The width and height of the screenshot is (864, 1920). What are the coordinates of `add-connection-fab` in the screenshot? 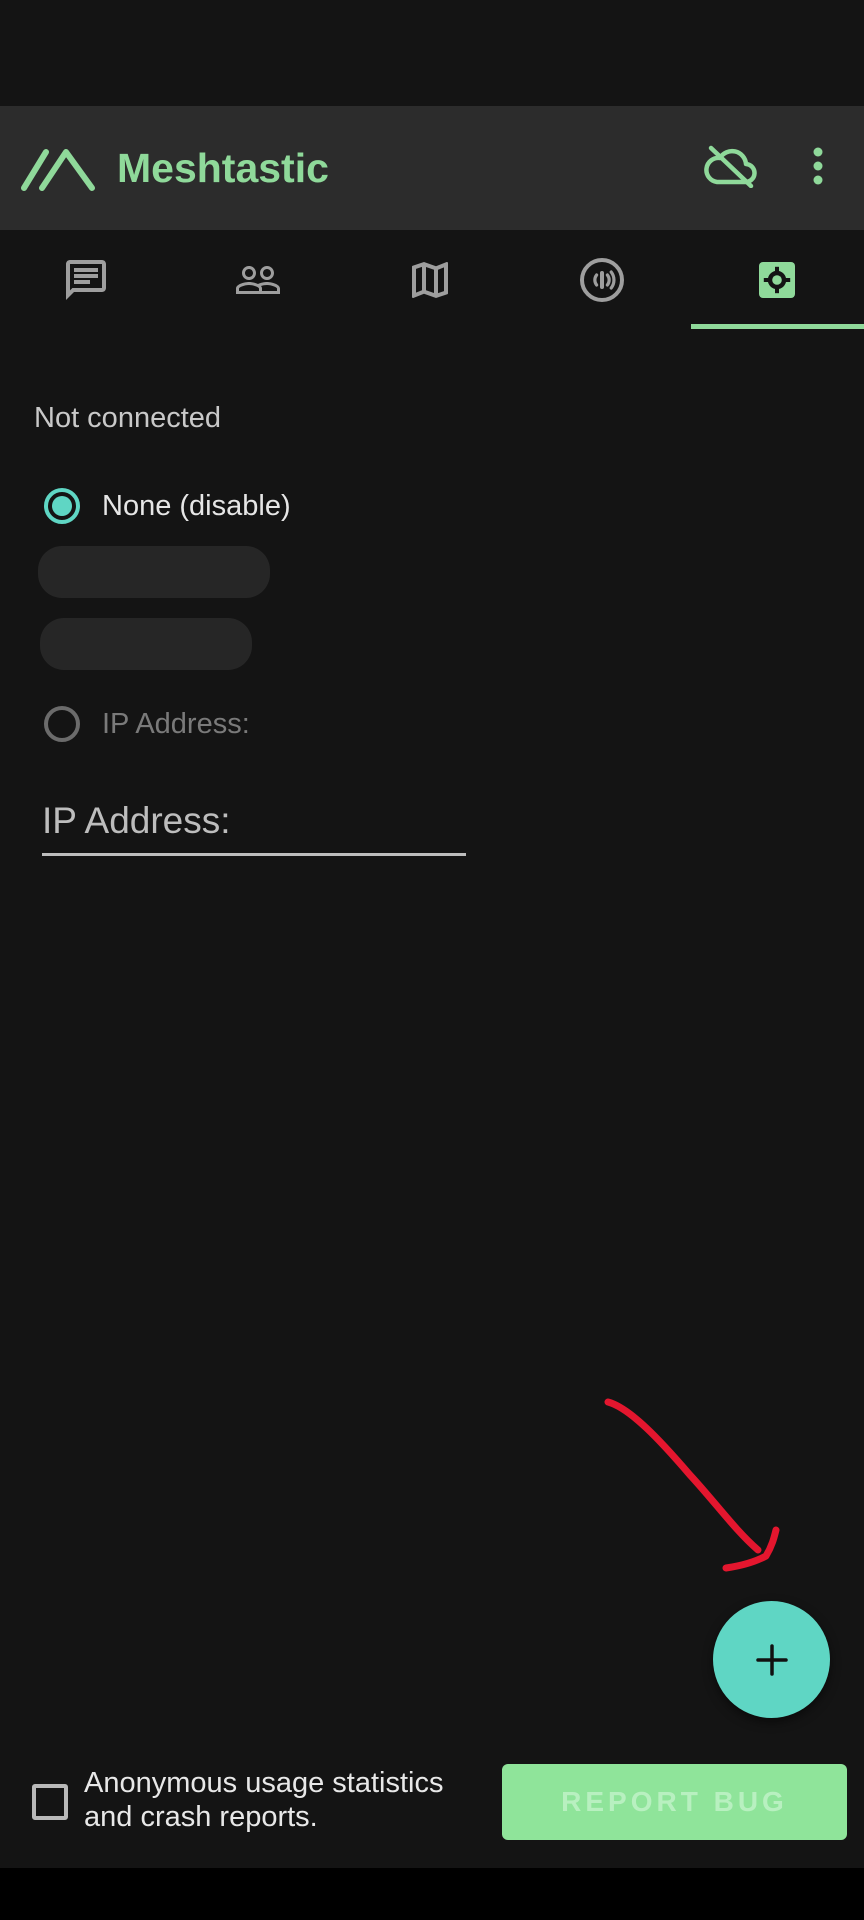 It's located at (771, 1659).